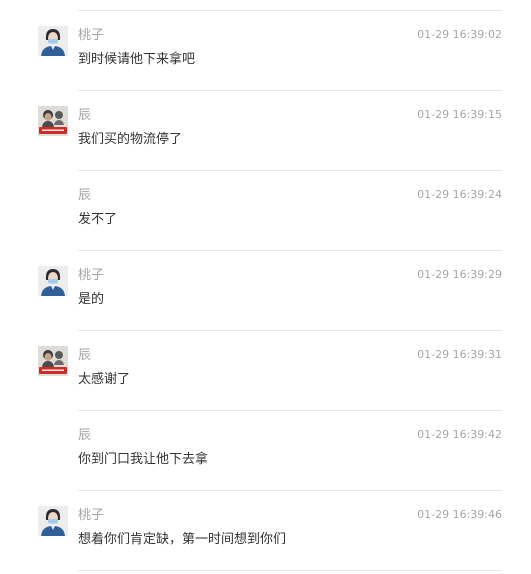 This screenshot has width=531, height=574. What do you see at coordinates (459, 114) in the screenshot?
I see `message-timestamp: 01-29 16:39:15` at bounding box center [459, 114].